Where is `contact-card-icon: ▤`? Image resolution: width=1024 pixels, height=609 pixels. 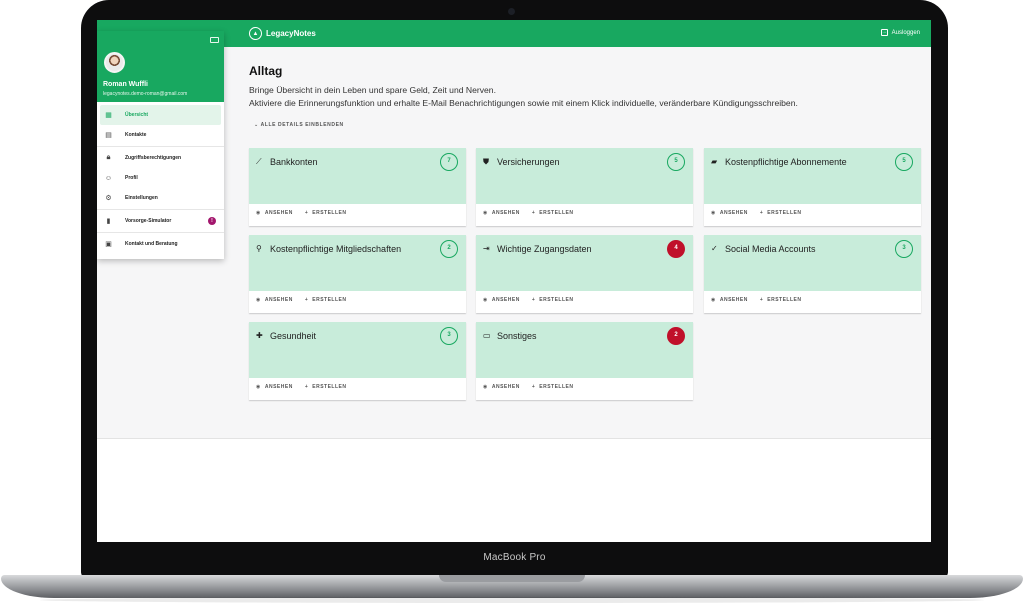
contact-card-icon: ▤ is located at coordinates (108, 135).